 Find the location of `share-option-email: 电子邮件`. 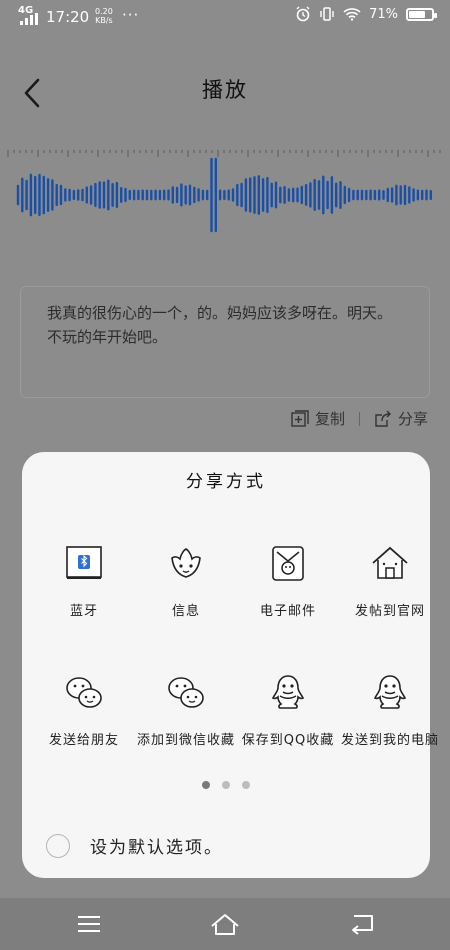

share-option-email: 电子邮件 is located at coordinates (288, 582).